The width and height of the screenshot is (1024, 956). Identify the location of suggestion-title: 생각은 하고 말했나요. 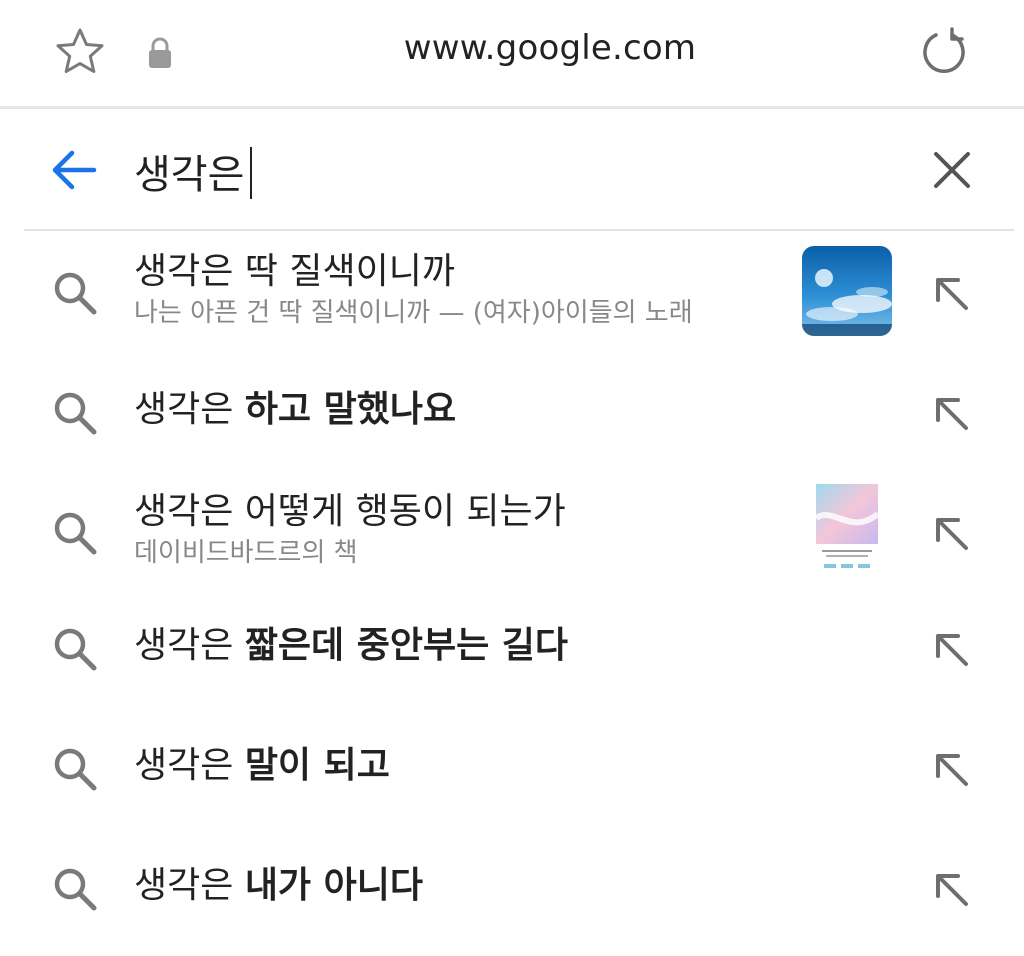
(295, 409).